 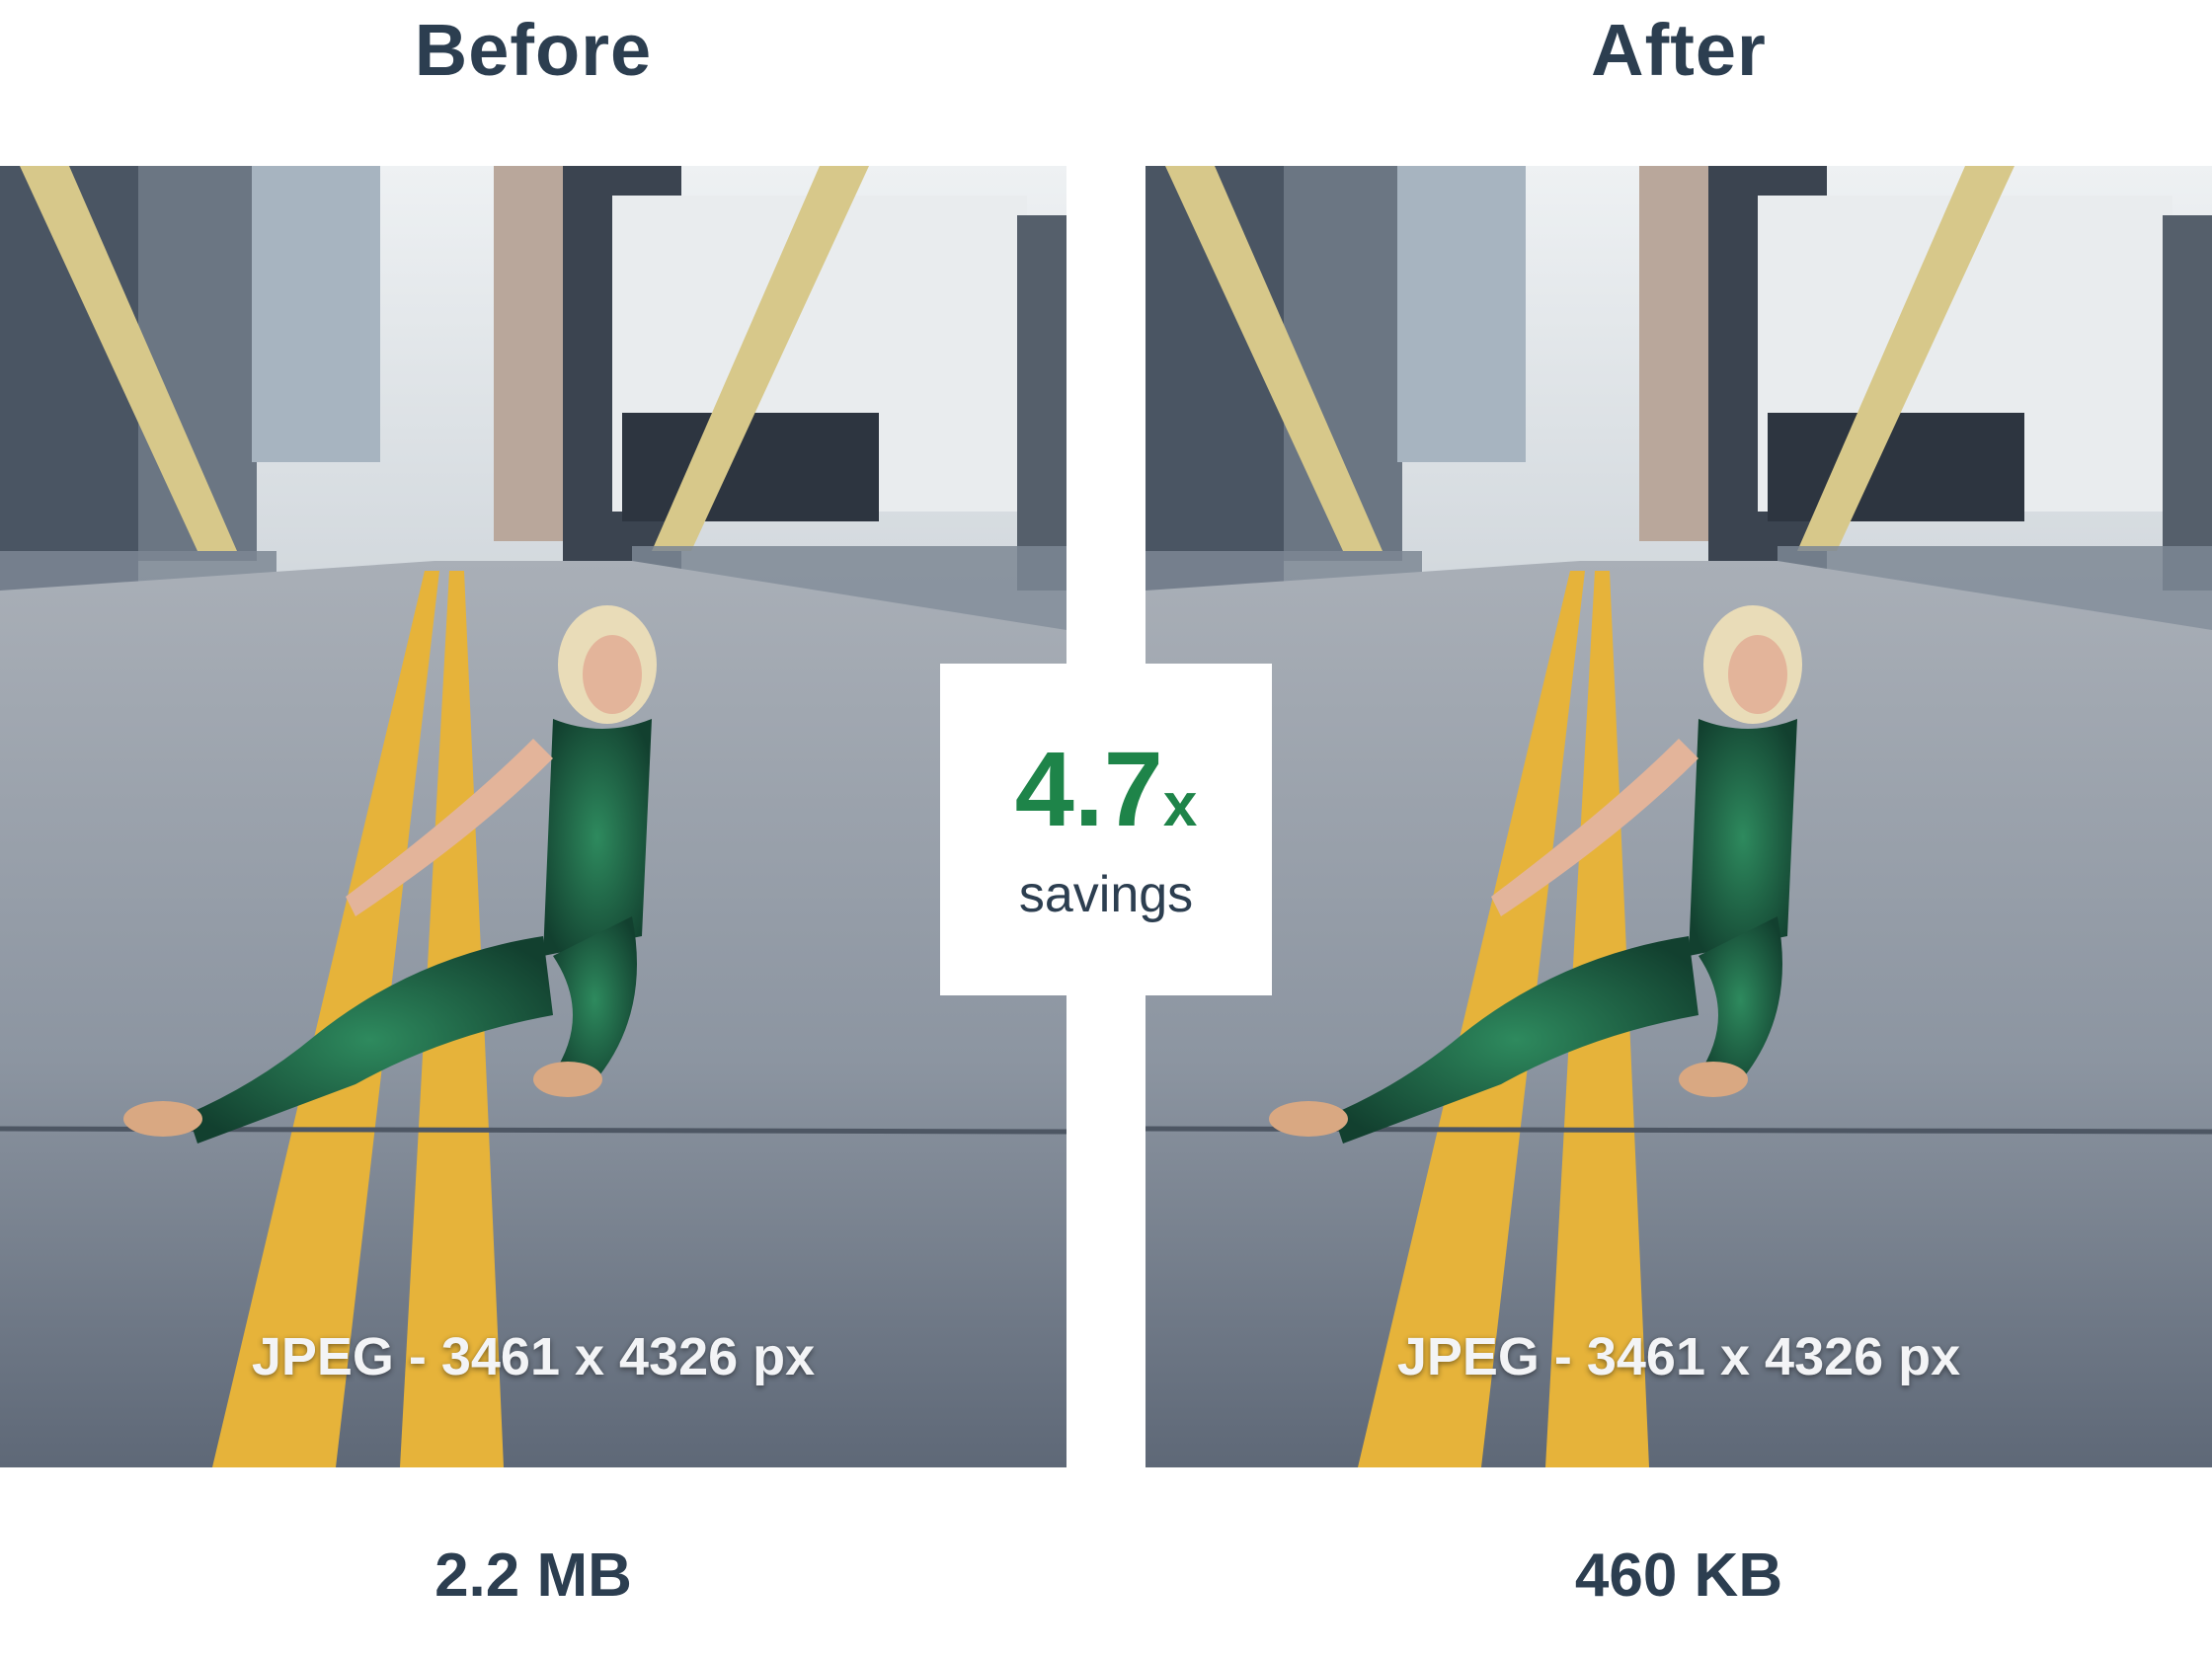 I want to click on savings-label: savings, so click(x=1106, y=895).